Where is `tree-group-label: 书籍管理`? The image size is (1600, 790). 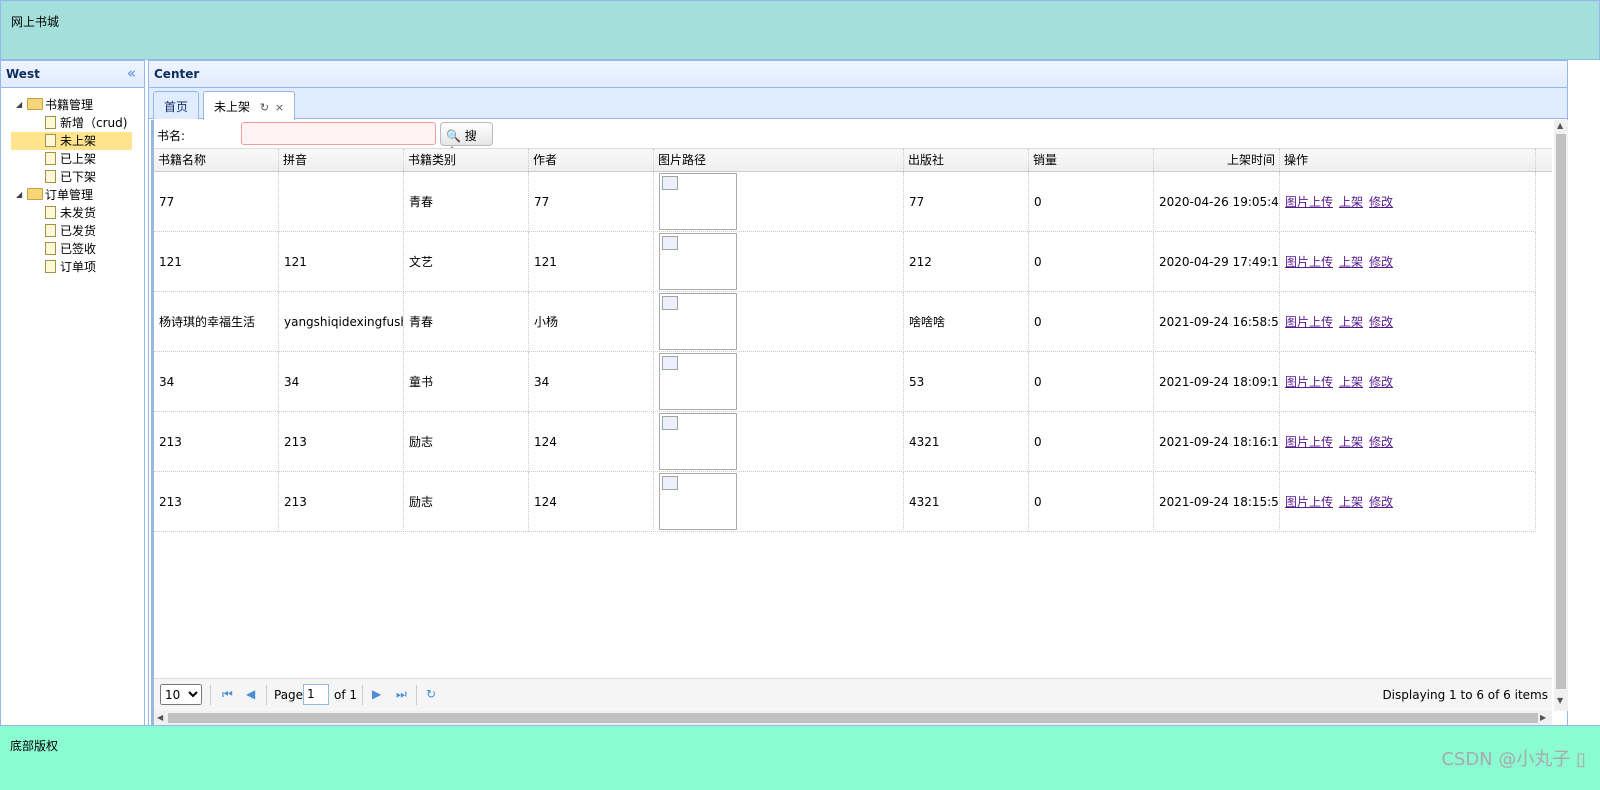
tree-group-label: 书籍管理 is located at coordinates (69, 105).